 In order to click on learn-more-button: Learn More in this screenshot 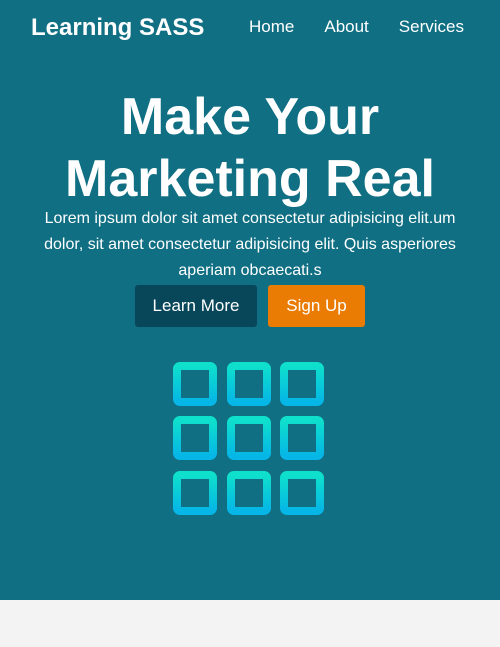, I will do `click(196, 306)`.